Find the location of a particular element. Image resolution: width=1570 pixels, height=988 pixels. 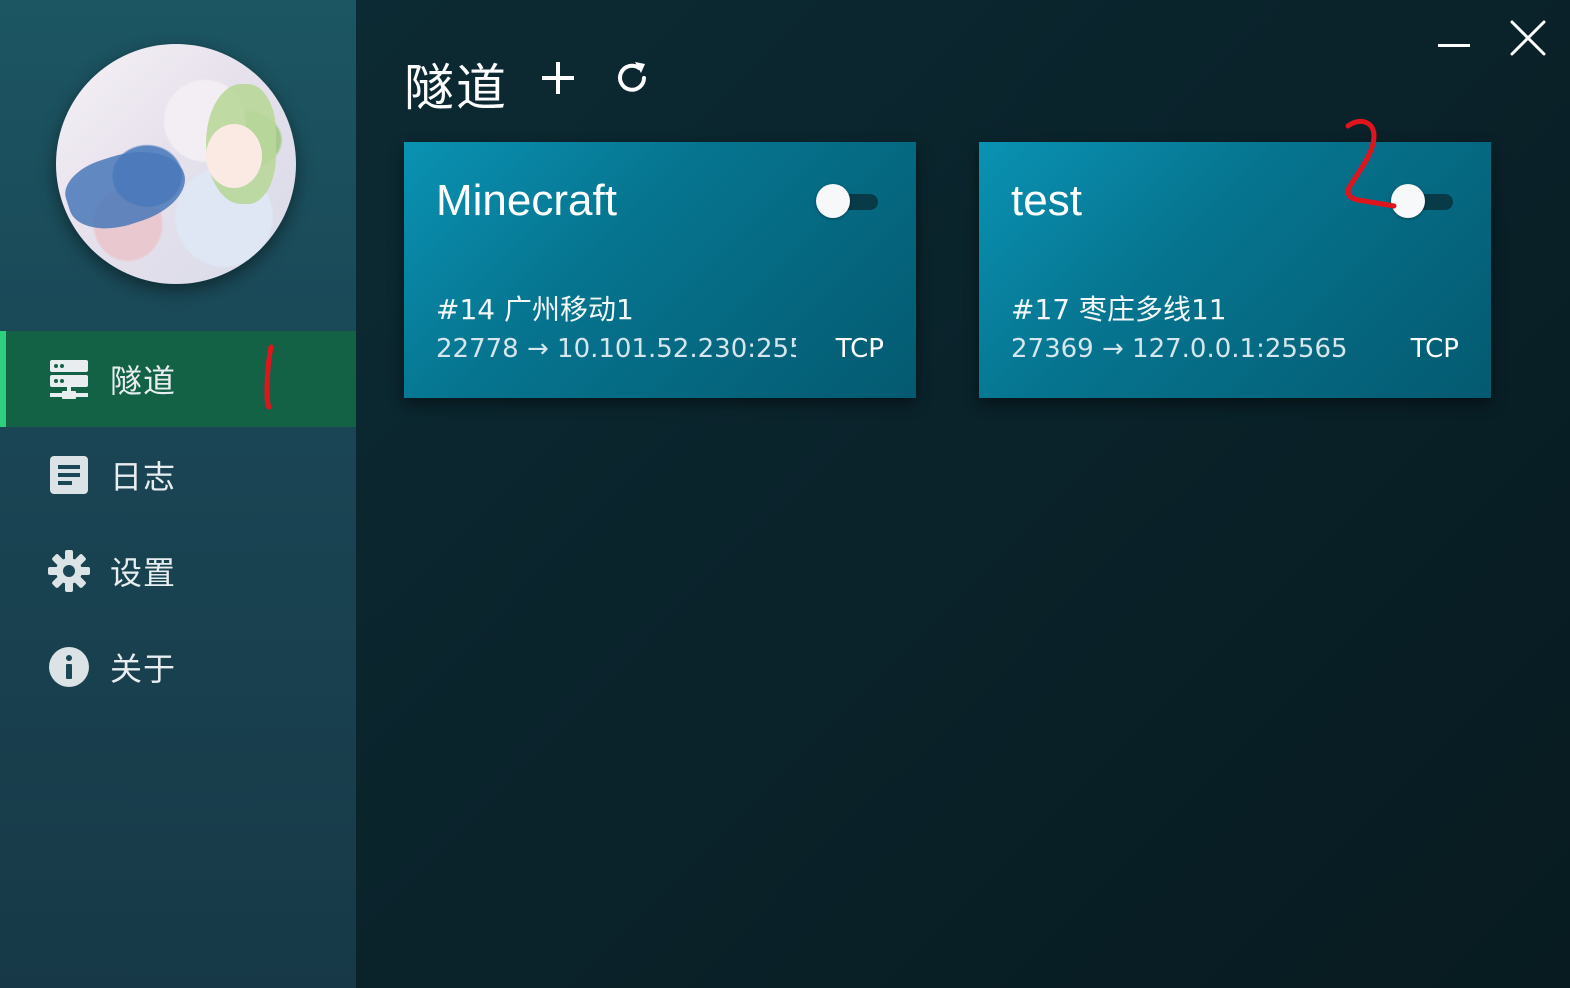

avatar-dress-shape is located at coordinates (126, 189).